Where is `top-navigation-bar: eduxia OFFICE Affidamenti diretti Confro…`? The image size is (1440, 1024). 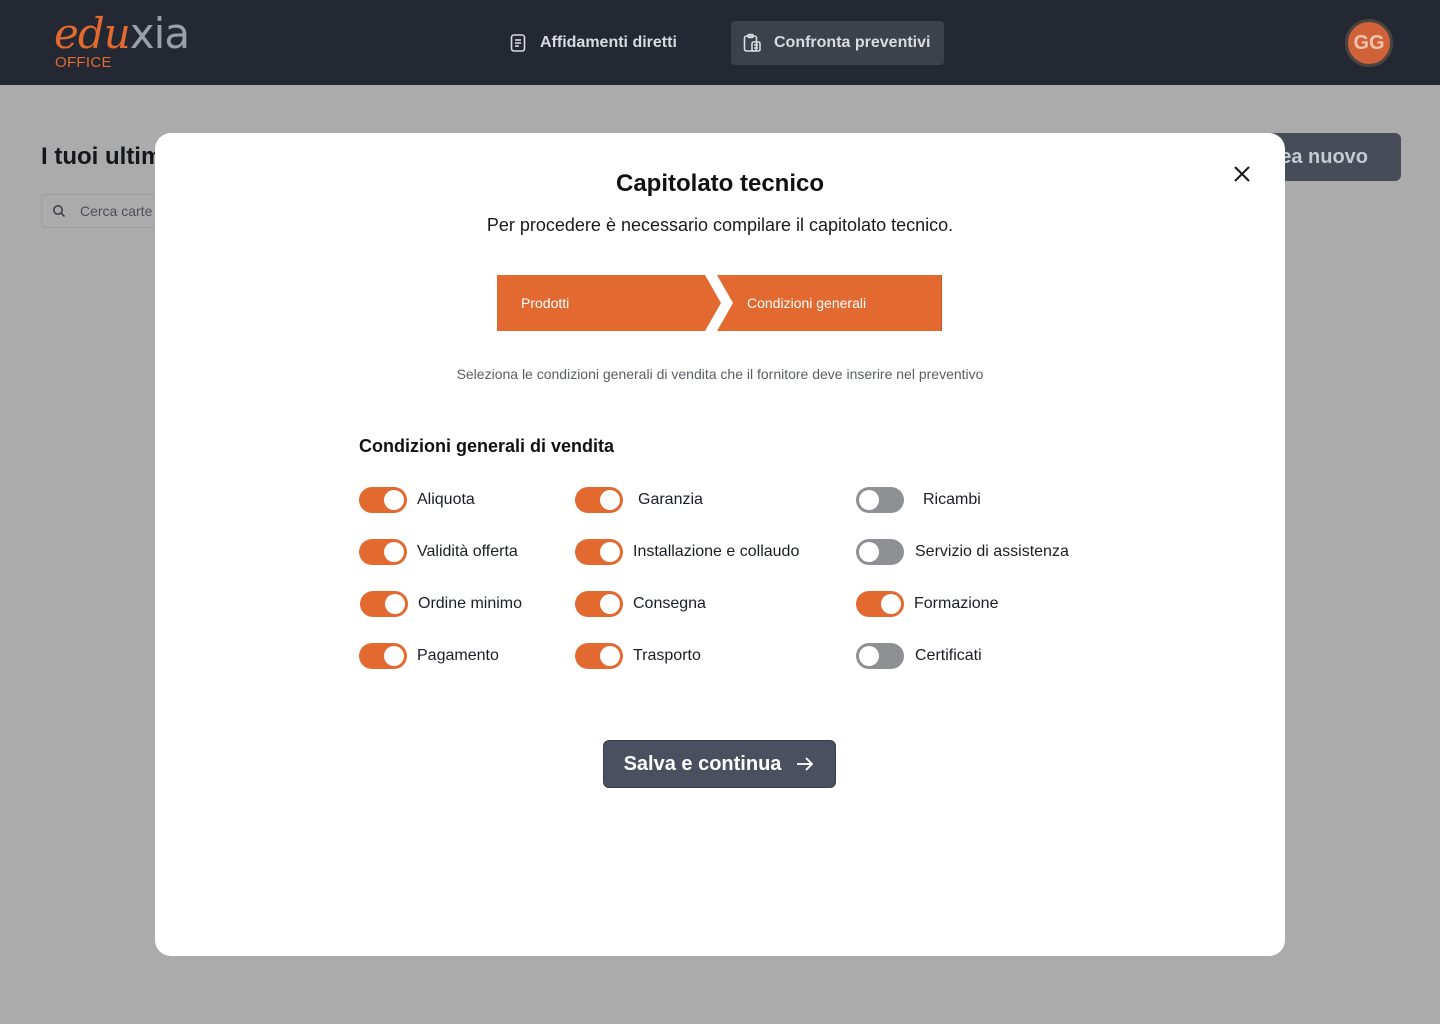 top-navigation-bar: eduxia OFFICE Affidamenti diretti Confro… is located at coordinates (720, 42).